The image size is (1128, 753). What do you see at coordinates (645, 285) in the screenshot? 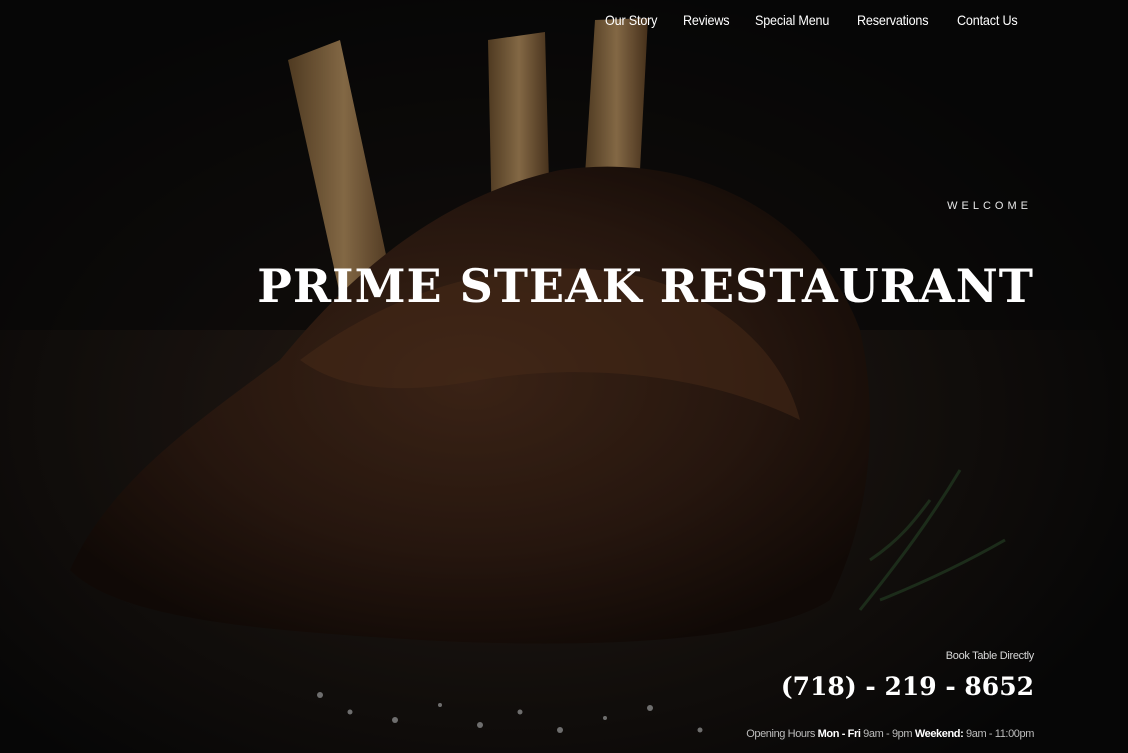
I see `page-title: PRIME STEAK RESTAURANT` at bounding box center [645, 285].